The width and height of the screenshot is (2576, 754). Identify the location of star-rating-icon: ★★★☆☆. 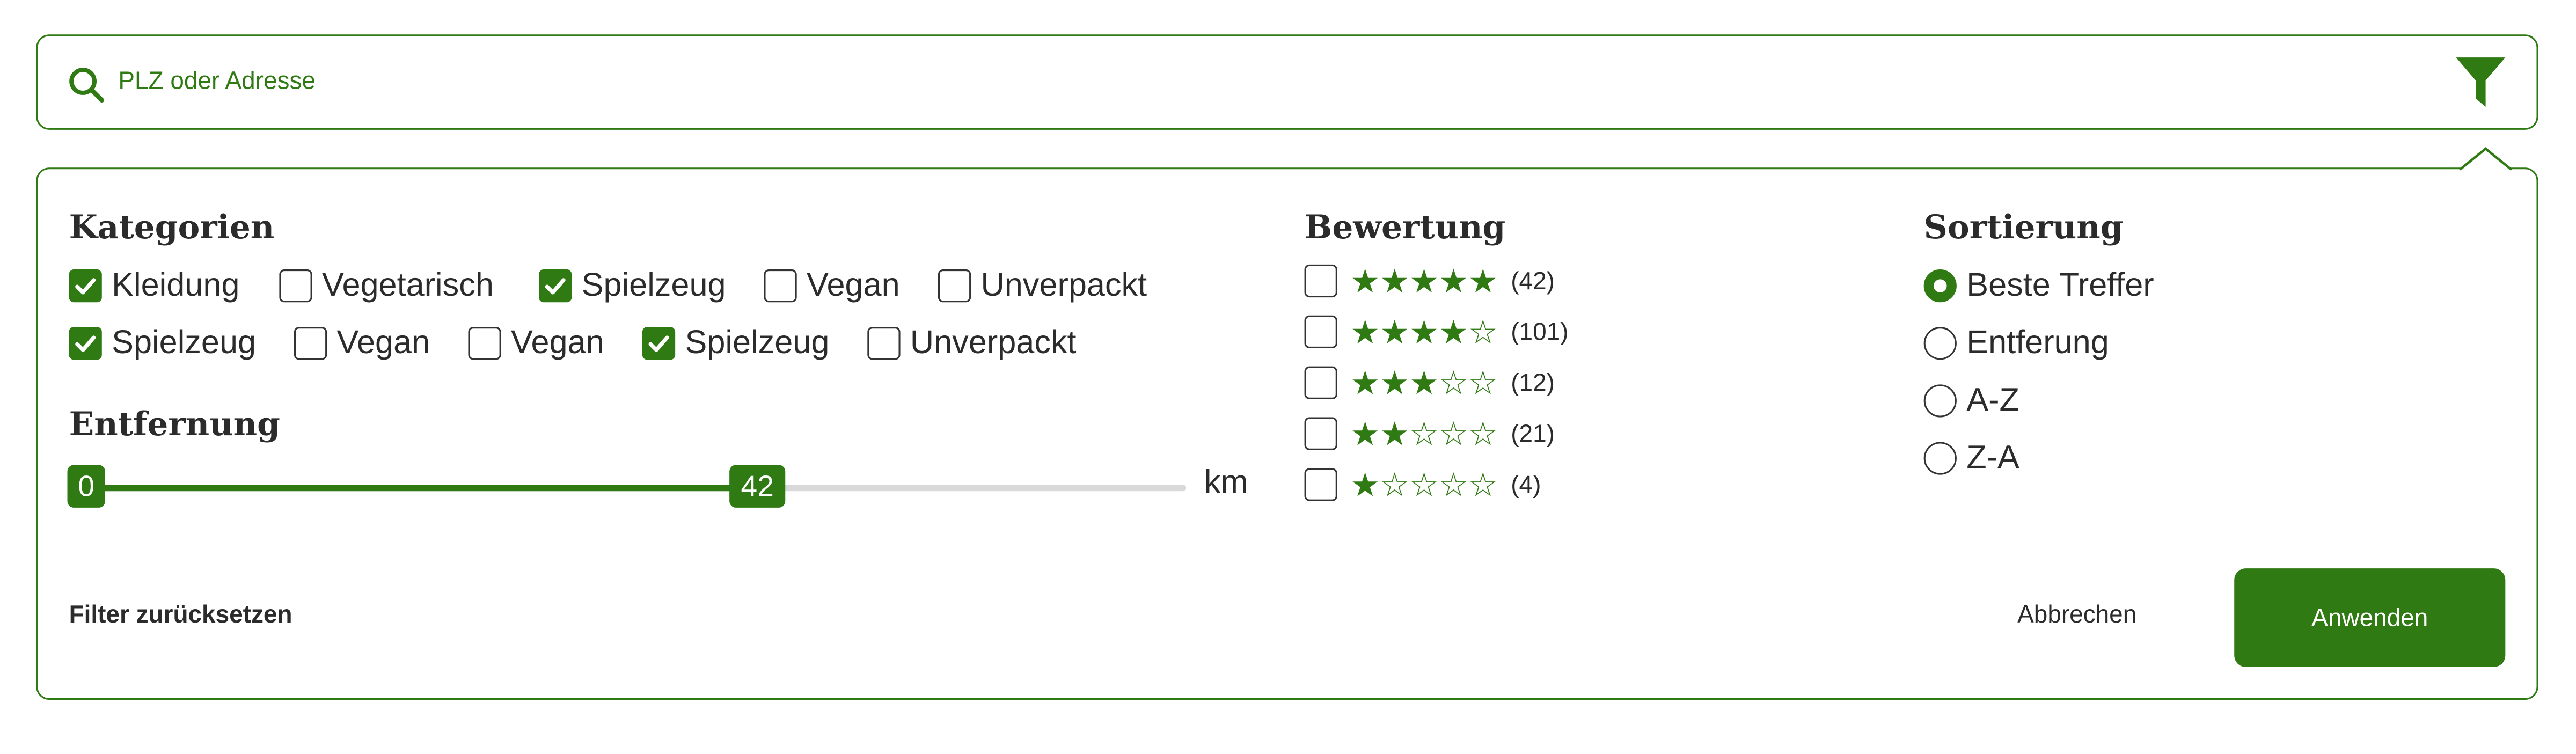
(1424, 382).